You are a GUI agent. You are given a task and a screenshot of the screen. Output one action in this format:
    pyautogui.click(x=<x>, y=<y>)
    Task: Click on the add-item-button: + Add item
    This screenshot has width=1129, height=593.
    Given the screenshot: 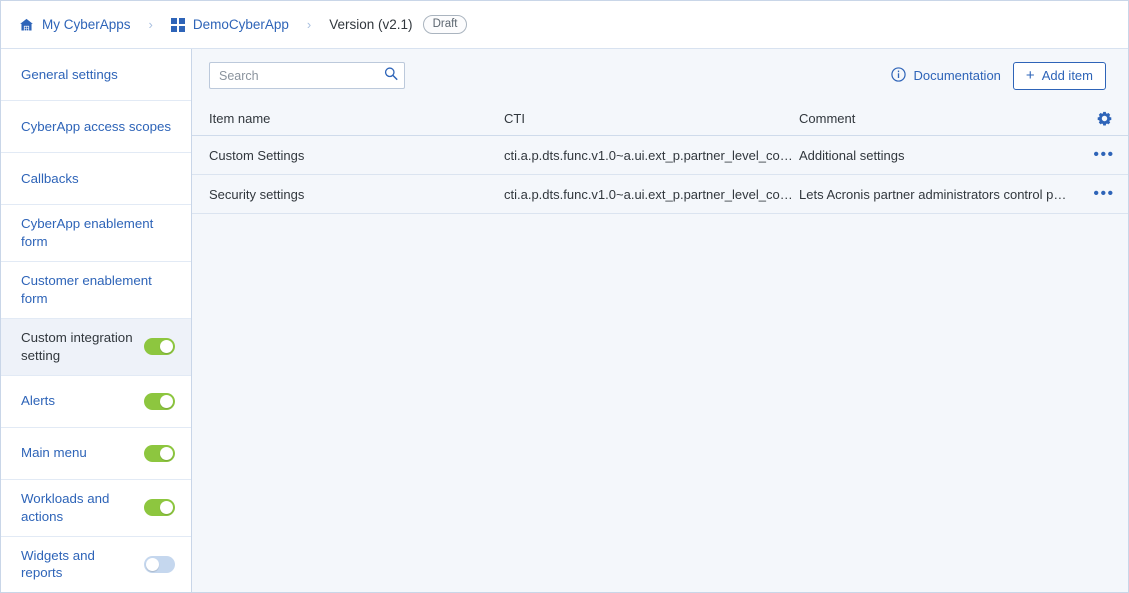 What is the action you would take?
    pyautogui.click(x=1059, y=75)
    